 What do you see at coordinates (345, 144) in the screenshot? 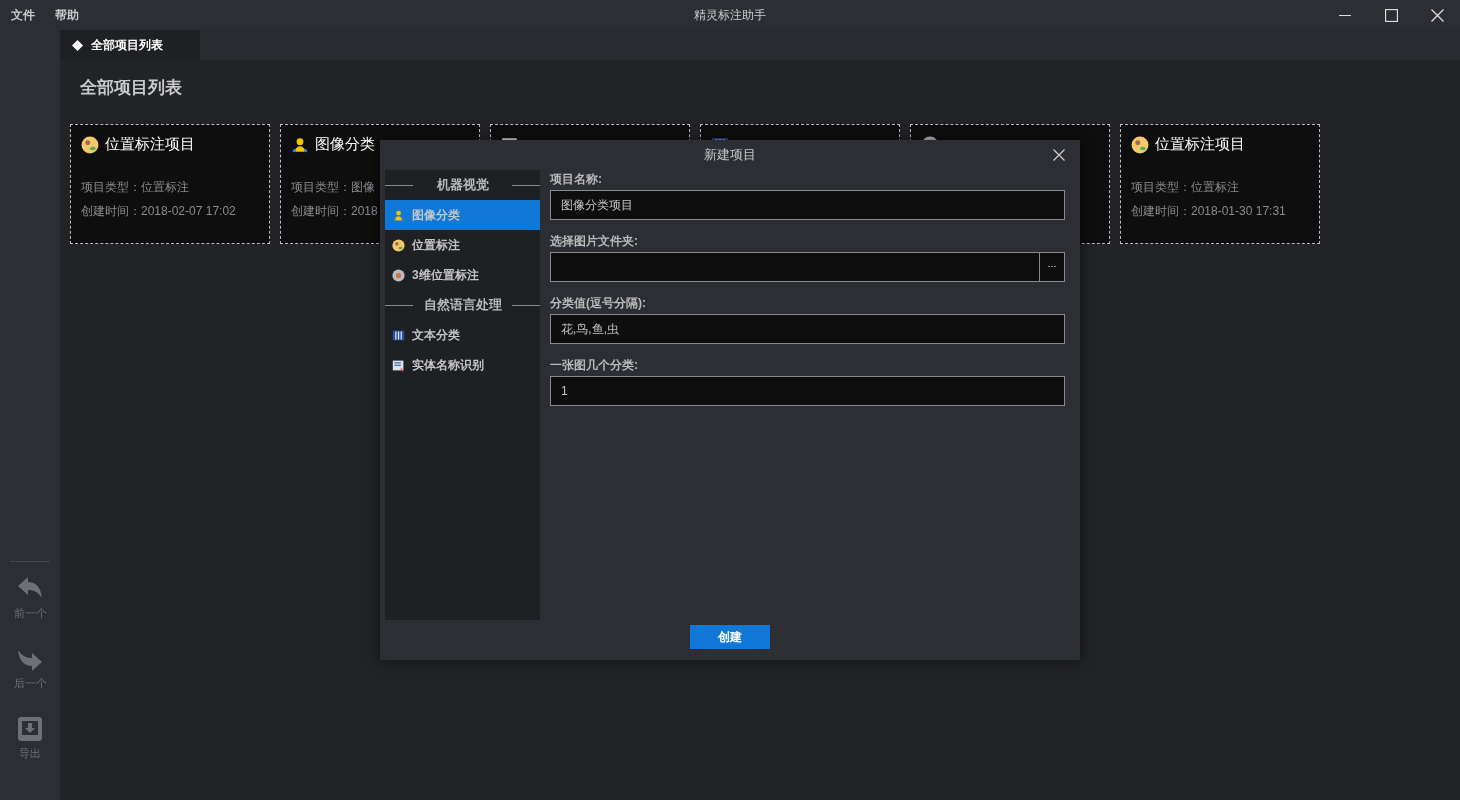
I see `card-title: 图像分类` at bounding box center [345, 144].